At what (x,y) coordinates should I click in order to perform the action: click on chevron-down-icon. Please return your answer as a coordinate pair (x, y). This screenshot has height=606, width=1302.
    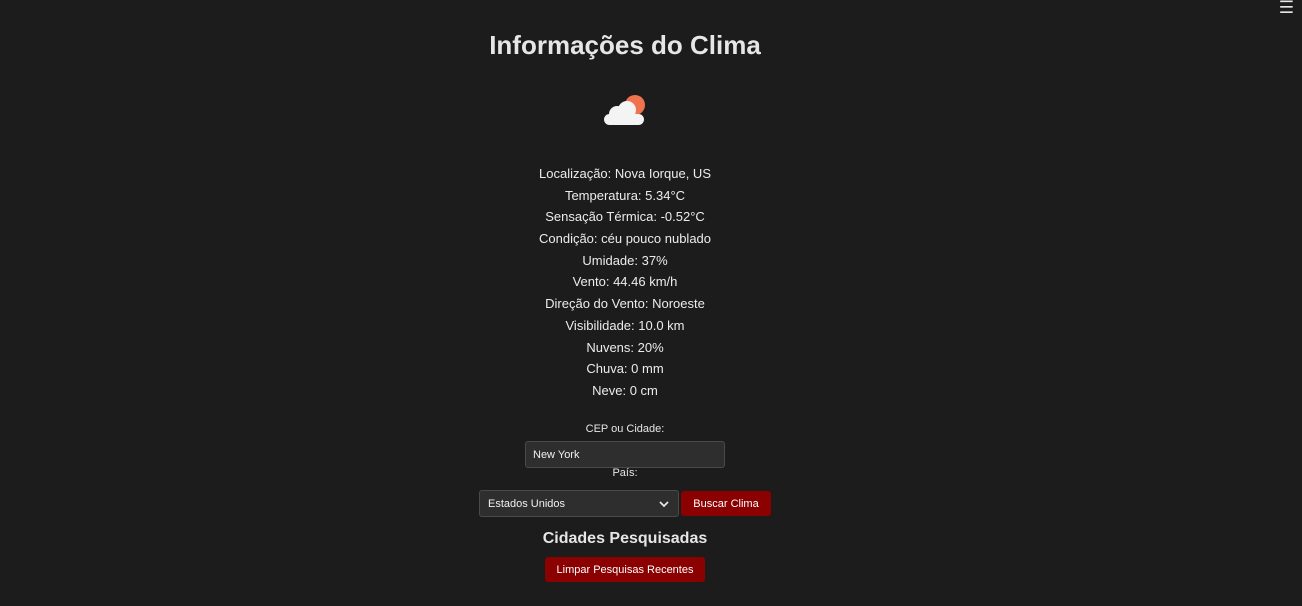
    Looking at the image, I should click on (664, 503).